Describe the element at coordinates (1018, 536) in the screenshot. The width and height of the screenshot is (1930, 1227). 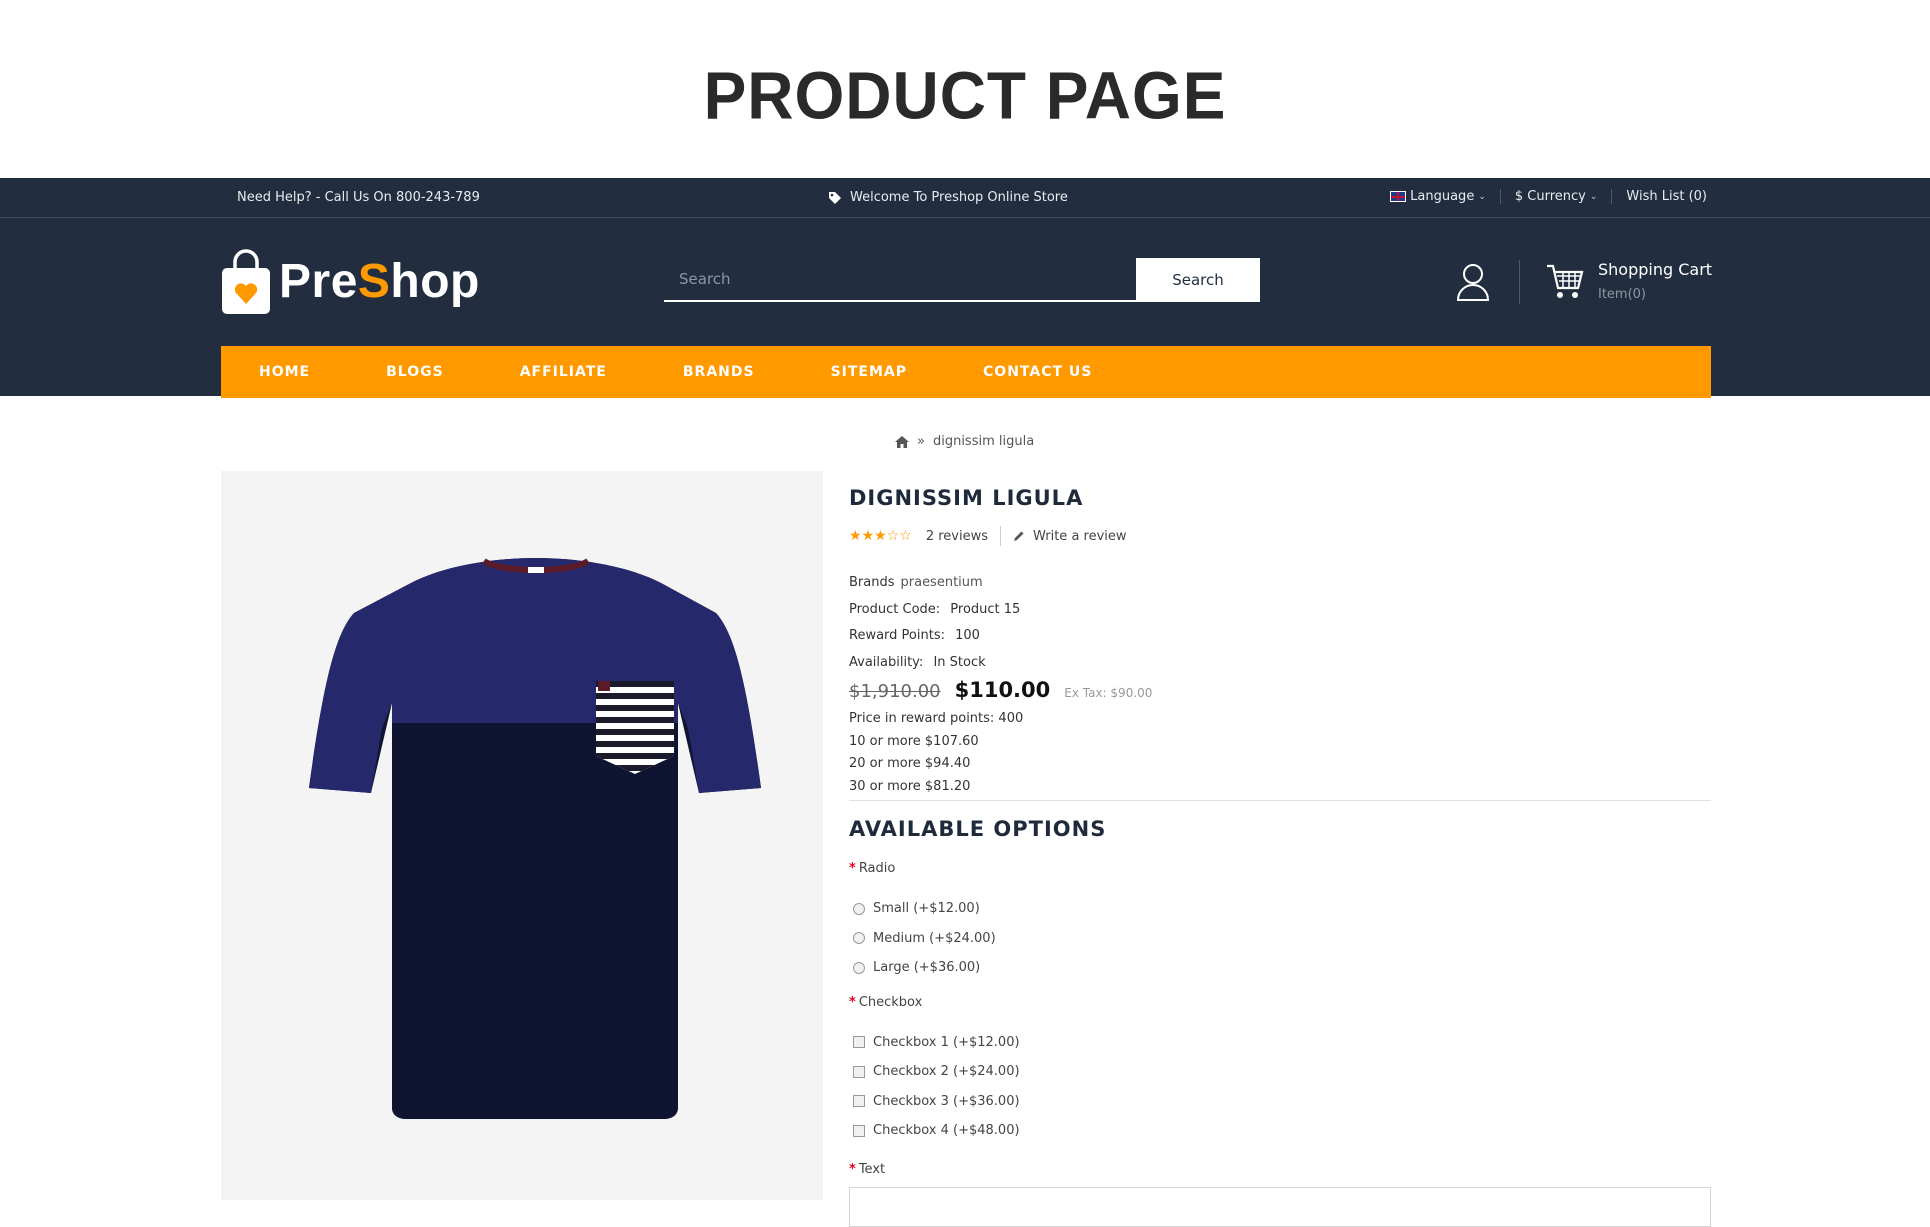
I see `pencil-icon` at that location.